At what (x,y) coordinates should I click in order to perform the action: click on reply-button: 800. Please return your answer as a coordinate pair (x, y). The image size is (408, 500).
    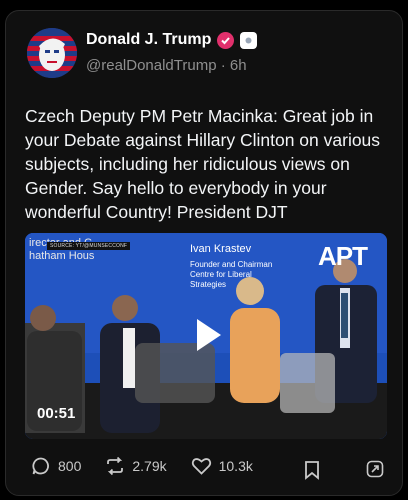
    Looking at the image, I should click on (56, 466).